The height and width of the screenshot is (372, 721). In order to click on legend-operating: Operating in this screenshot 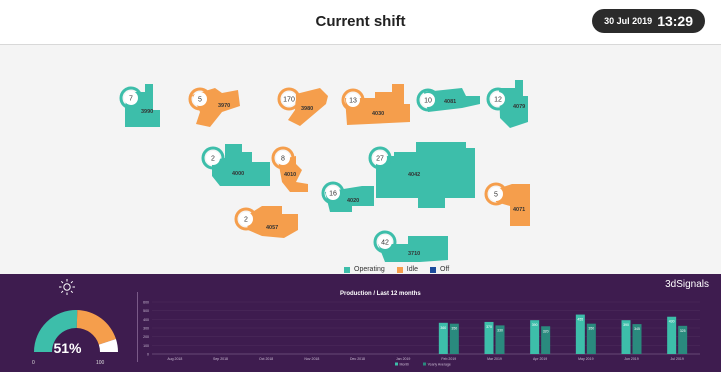, I will do `click(364, 269)`.